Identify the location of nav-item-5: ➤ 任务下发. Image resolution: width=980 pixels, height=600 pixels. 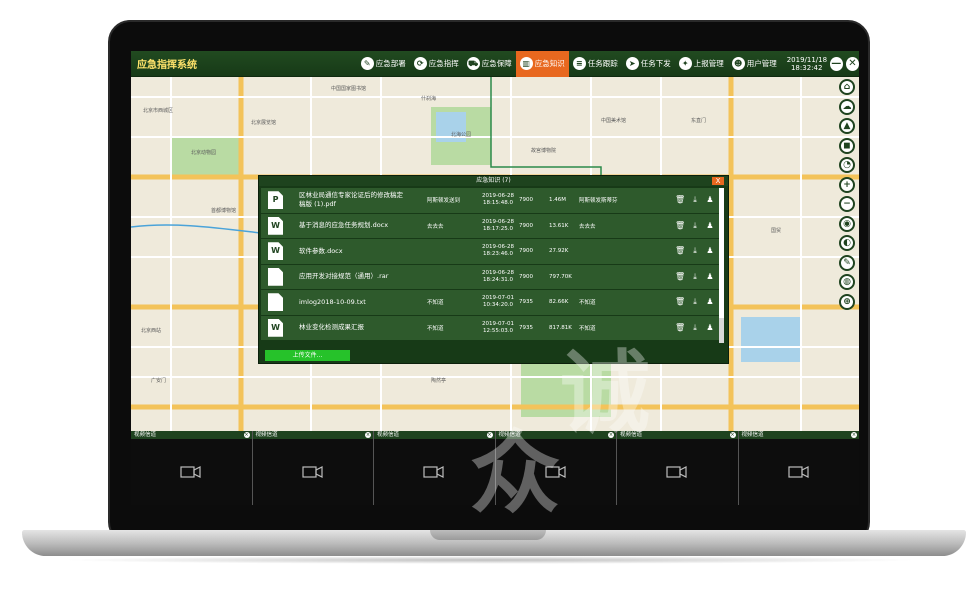
(648, 64).